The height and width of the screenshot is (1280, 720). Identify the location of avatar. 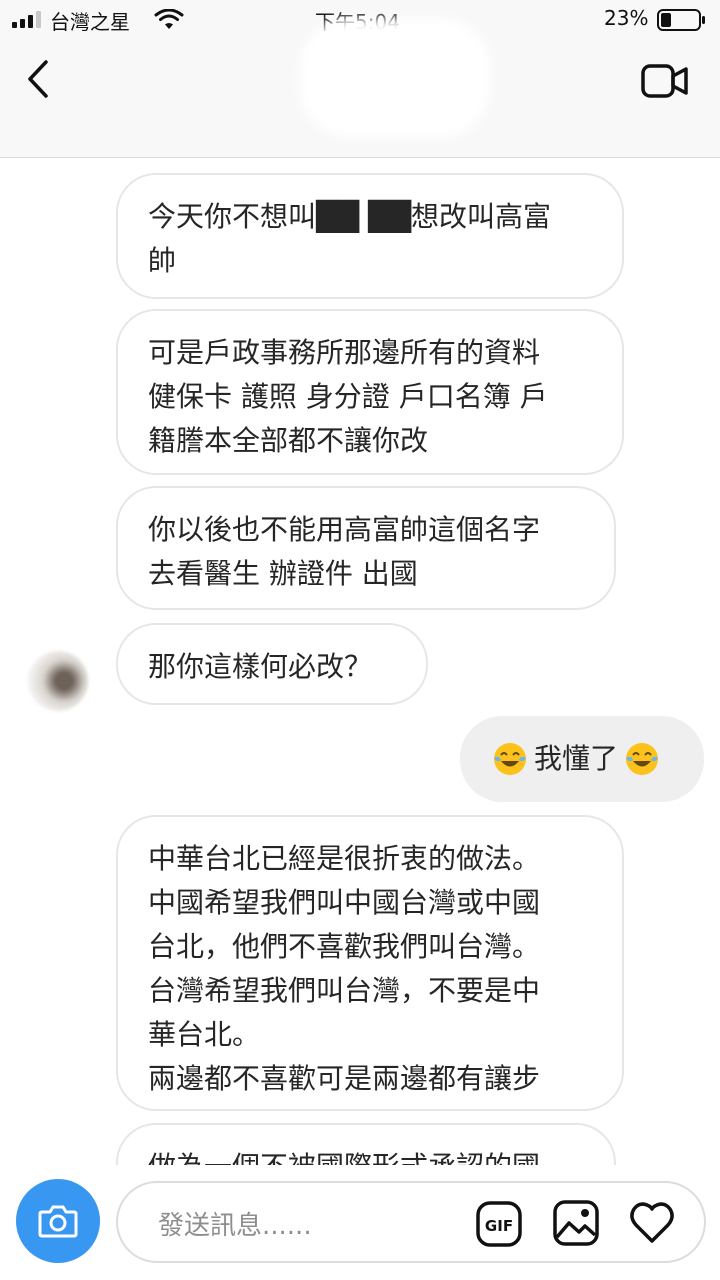
(58, 681).